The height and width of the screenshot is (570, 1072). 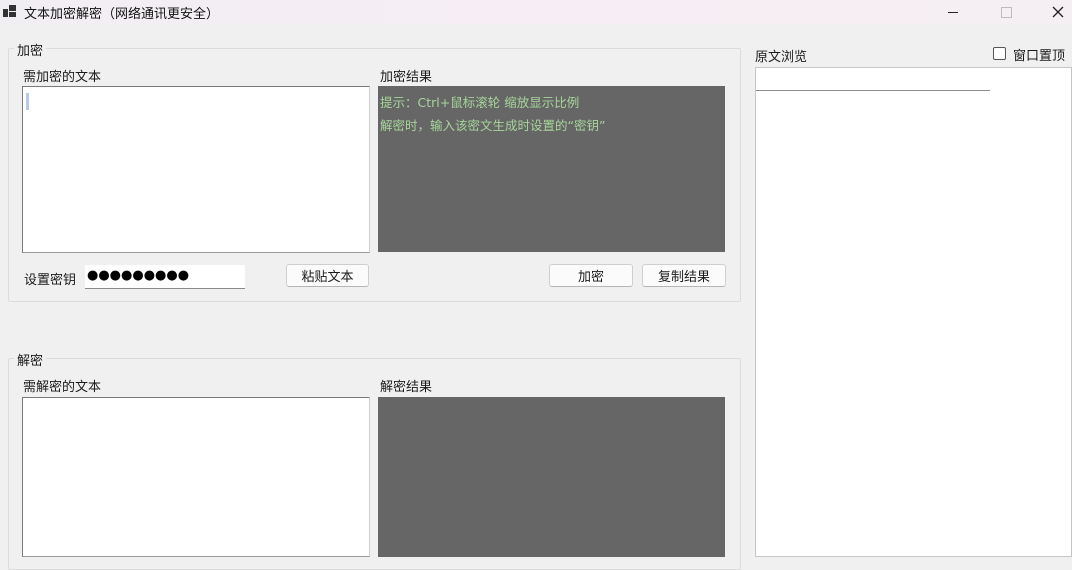 I want to click on maximize-button, so click(x=1006, y=12).